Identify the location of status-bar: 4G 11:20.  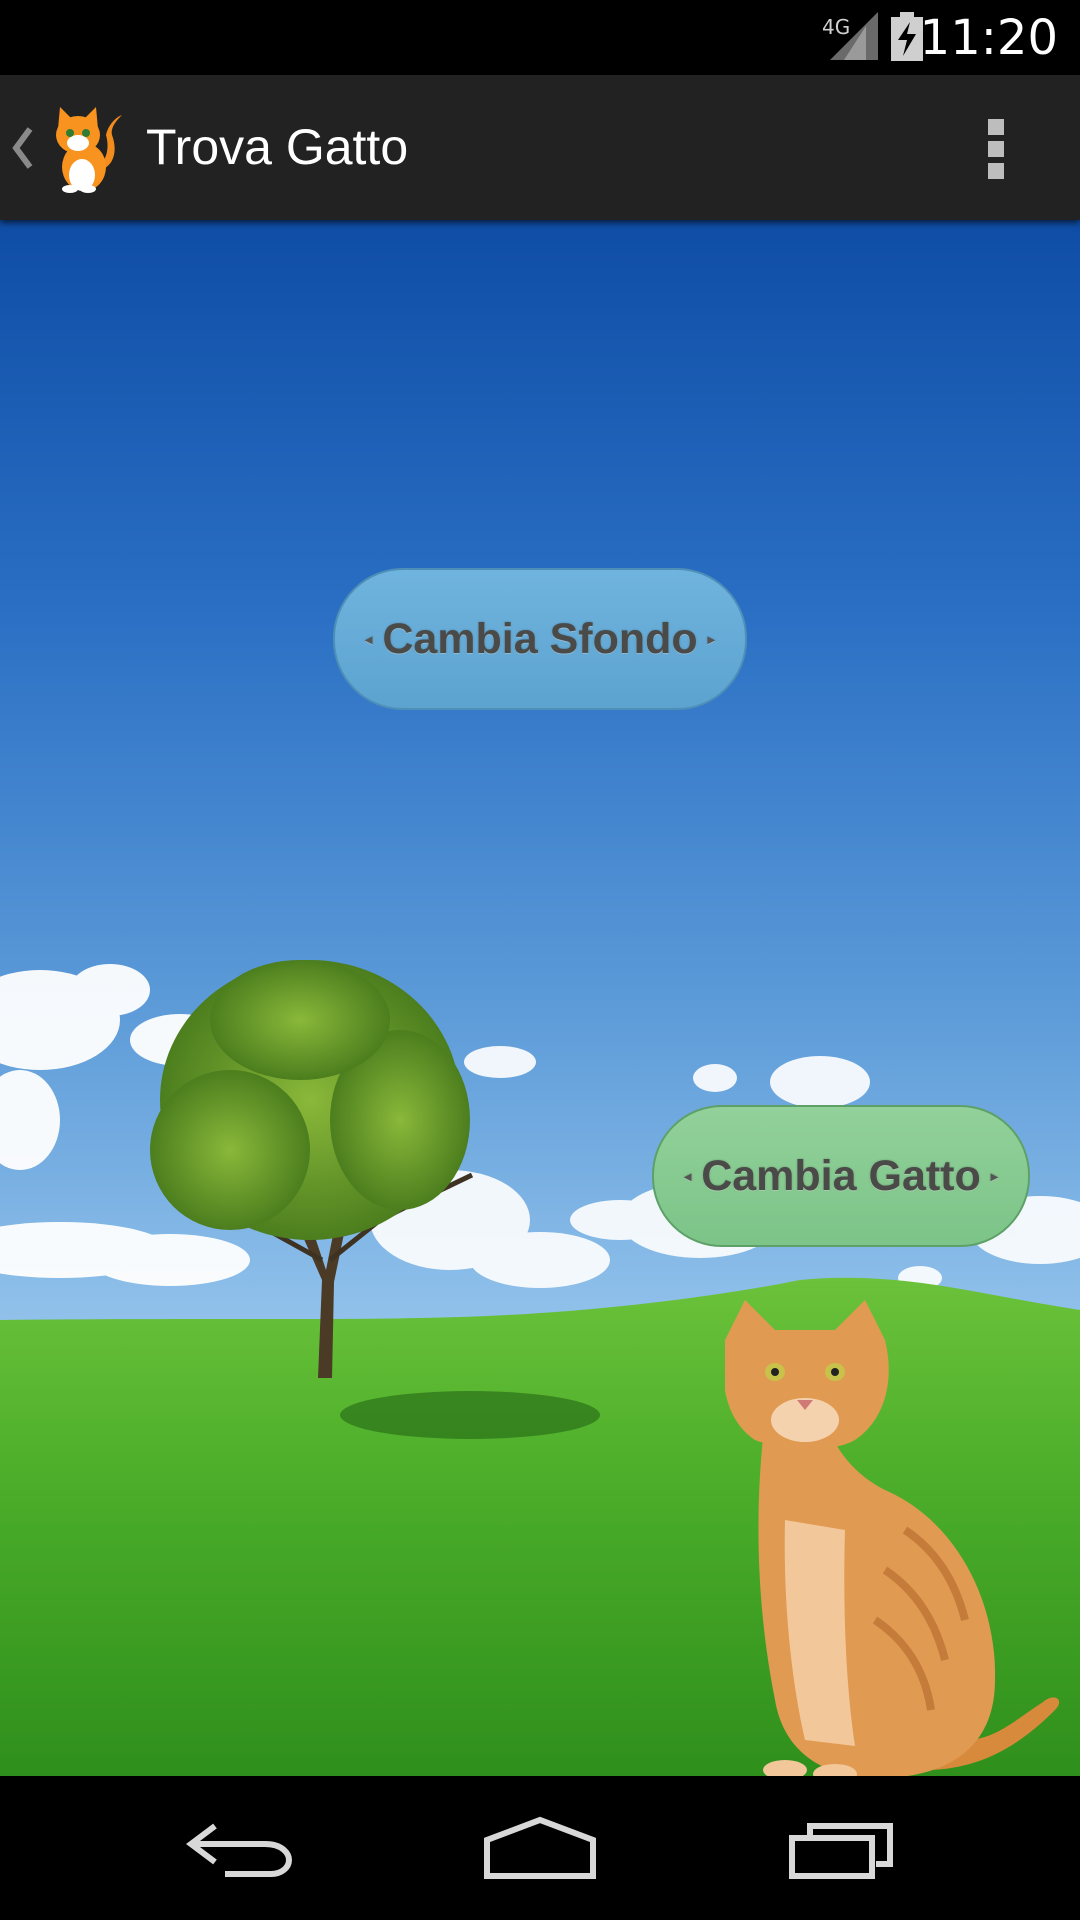
(540, 37).